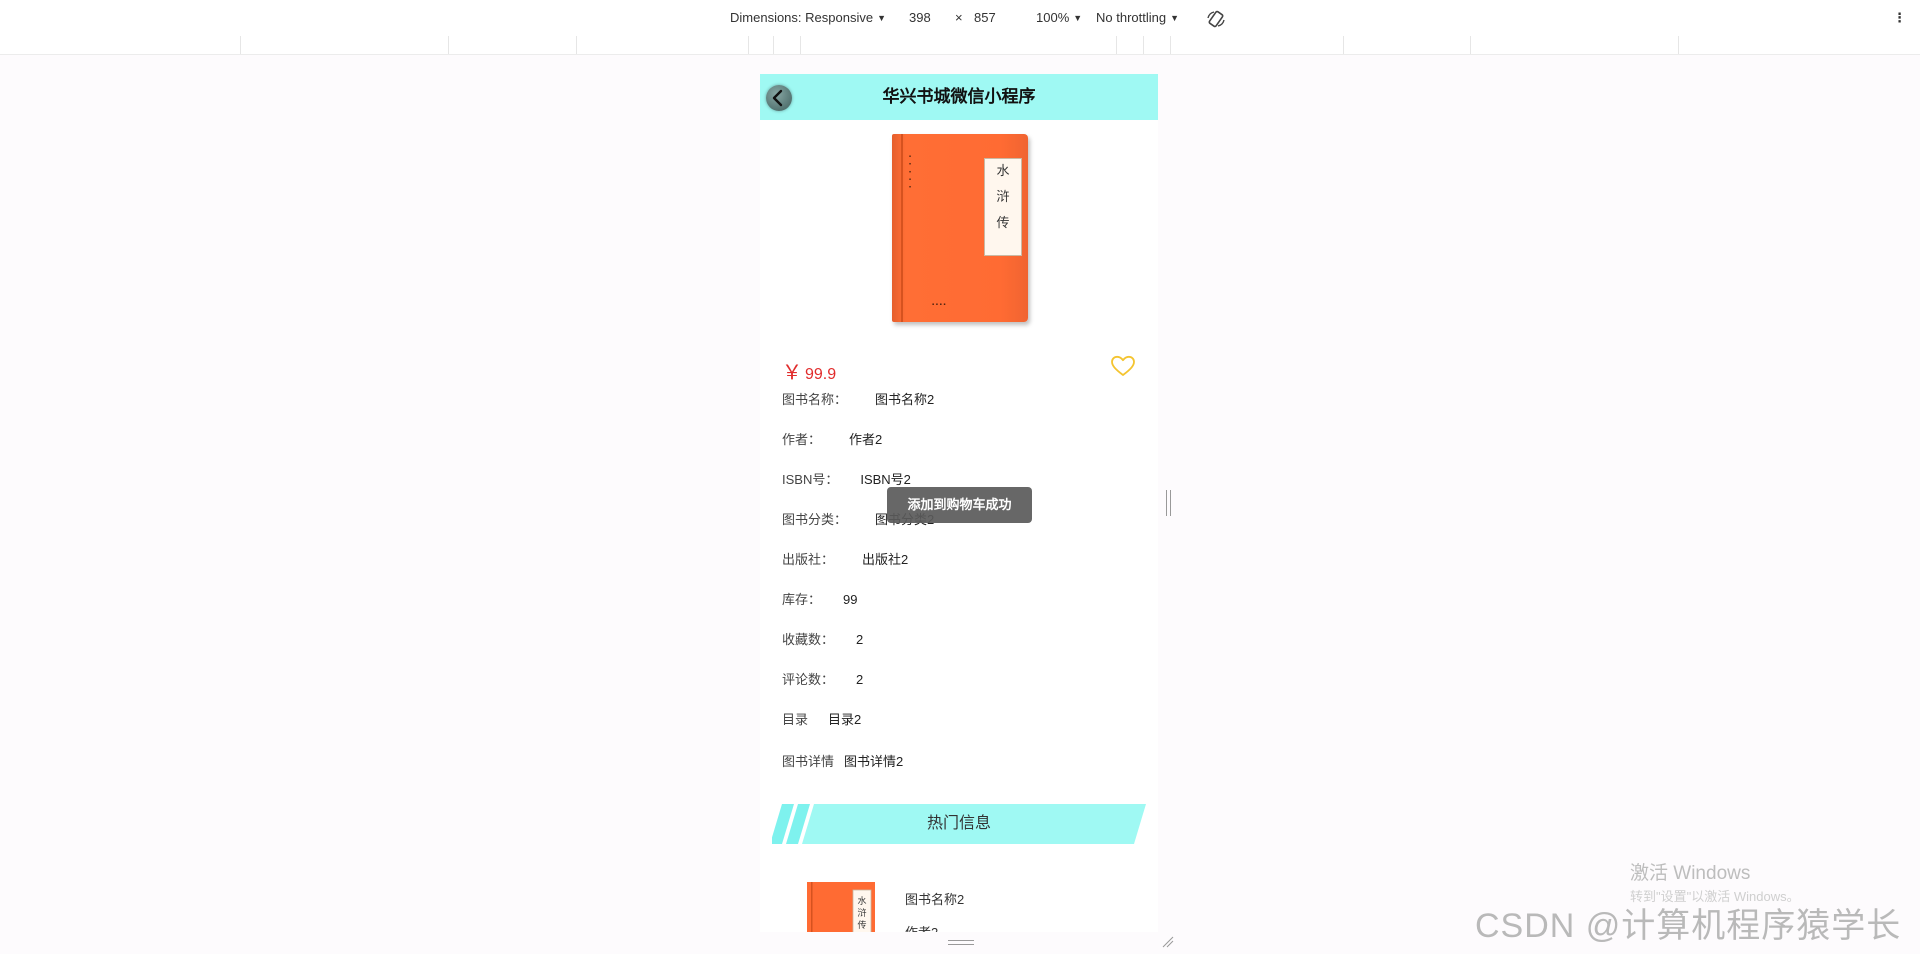  I want to click on book-cover: ▪ ▪ ▪ ▪ ▪ 水 浒 传 ▪ ▪ ▪ ▪, so click(960, 228).